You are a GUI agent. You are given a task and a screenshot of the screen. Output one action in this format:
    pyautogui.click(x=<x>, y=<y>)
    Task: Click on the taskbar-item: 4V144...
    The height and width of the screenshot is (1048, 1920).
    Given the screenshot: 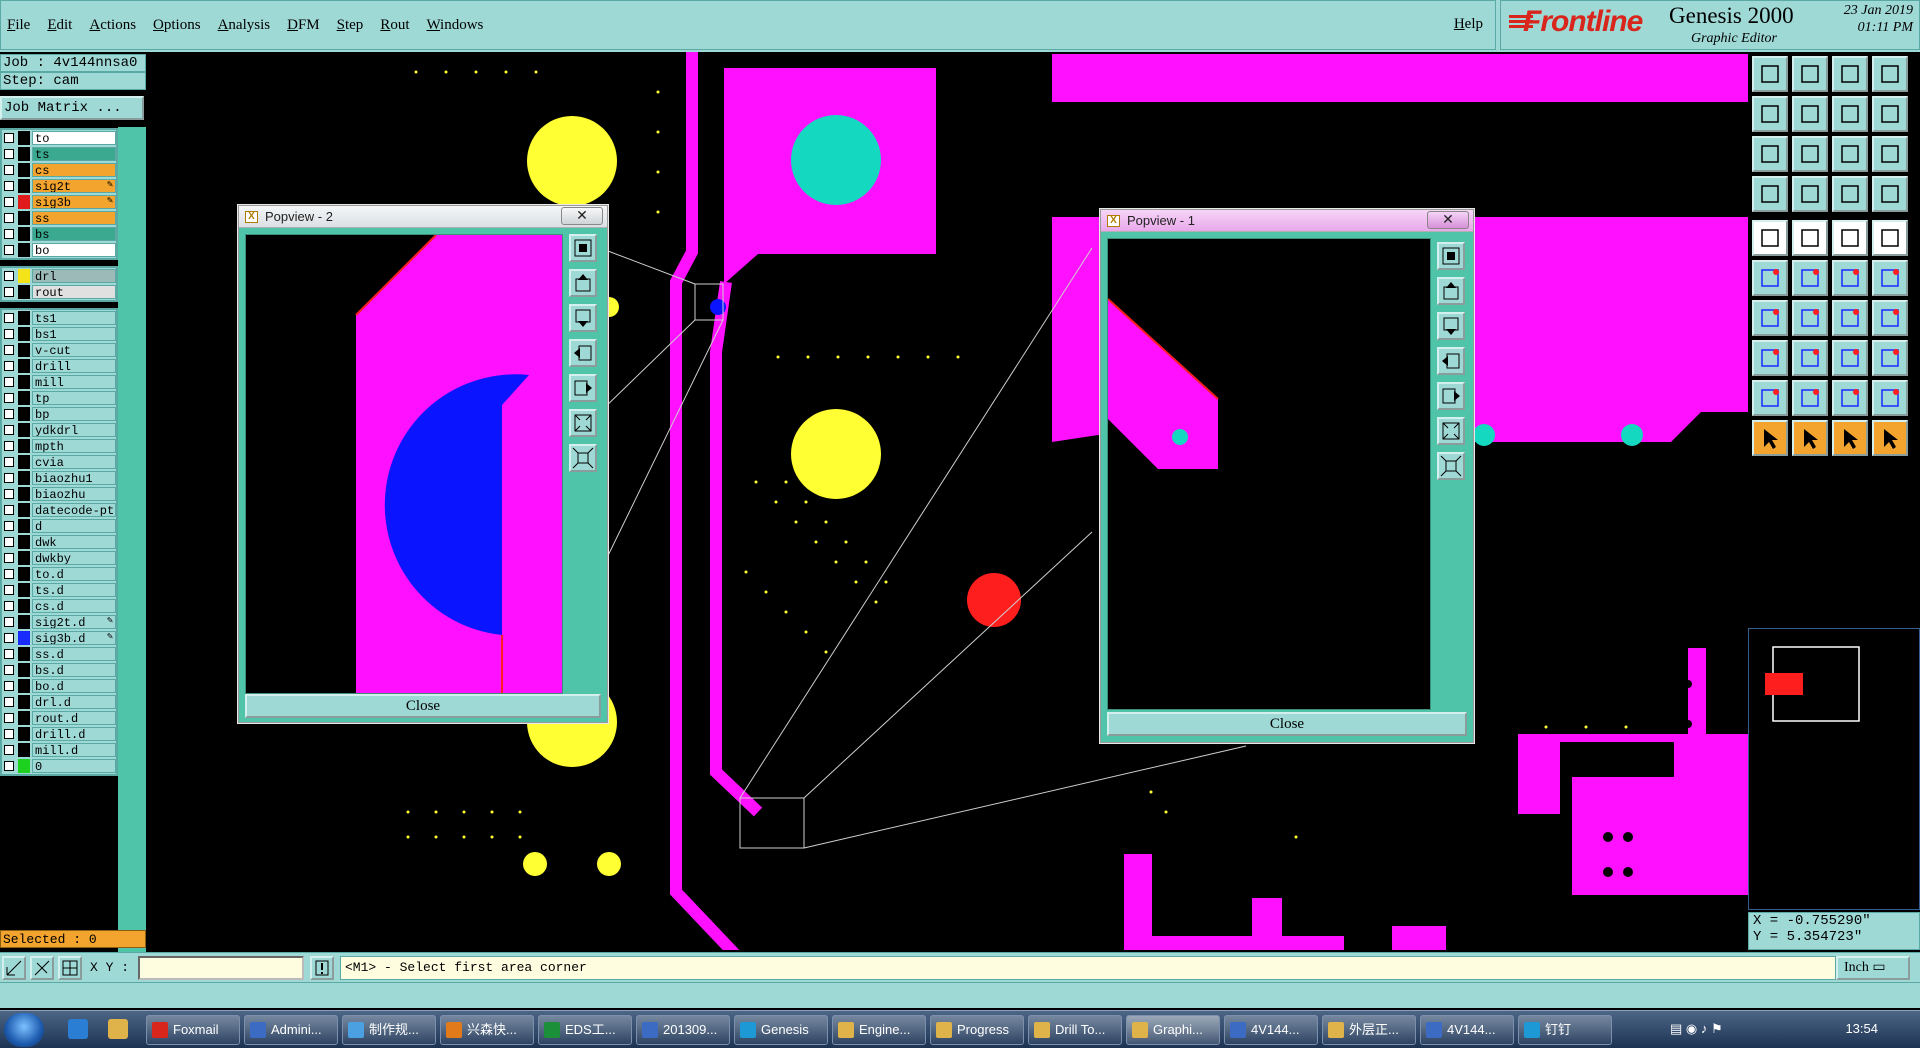 What is the action you would take?
    pyautogui.click(x=1271, y=1030)
    